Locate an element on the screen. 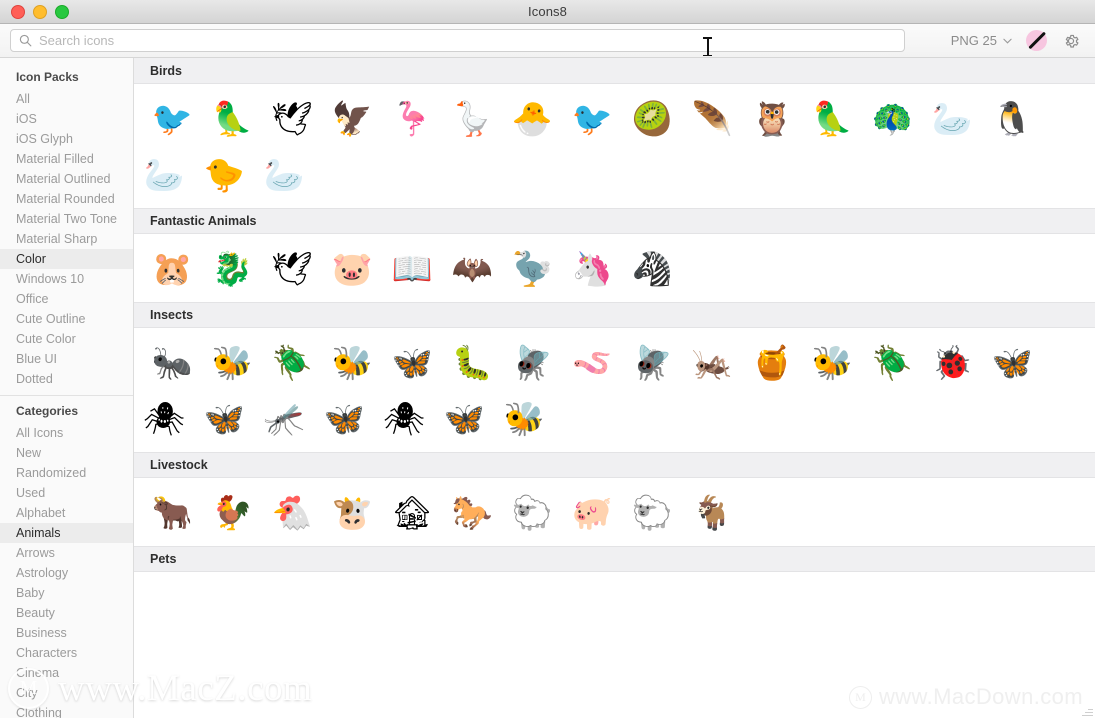 This screenshot has width=1095, height=718. icon-cell-pig: 🐖 is located at coordinates (592, 512).